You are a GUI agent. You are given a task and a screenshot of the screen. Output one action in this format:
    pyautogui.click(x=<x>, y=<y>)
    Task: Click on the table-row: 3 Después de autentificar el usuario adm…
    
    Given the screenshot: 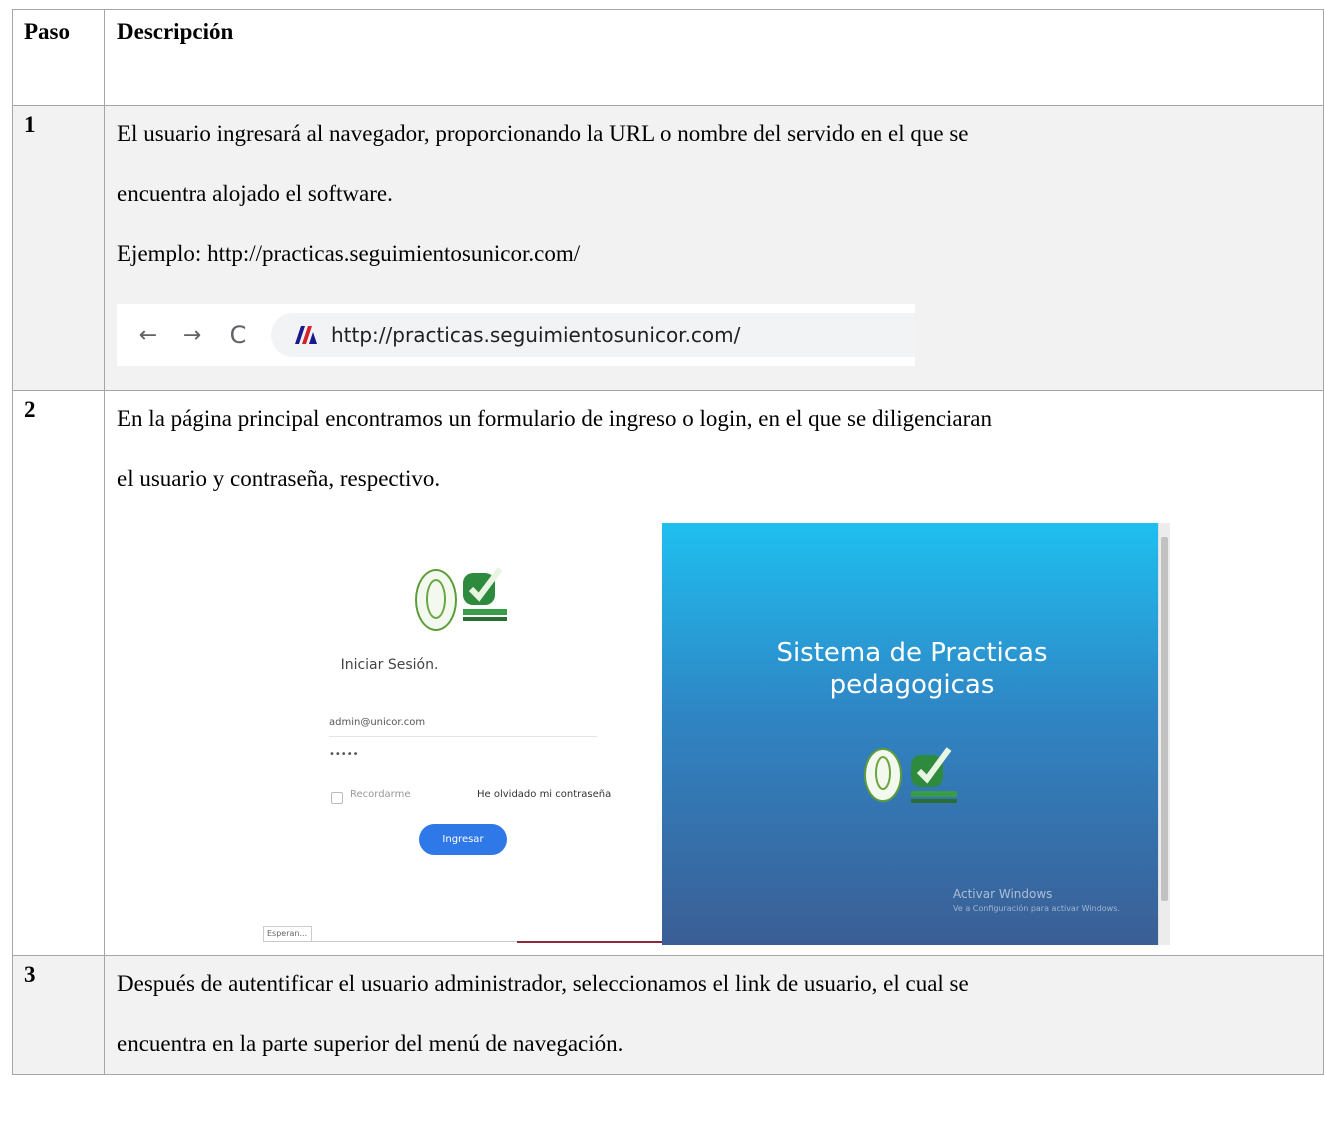 What is the action you would take?
    pyautogui.click(x=668, y=1015)
    